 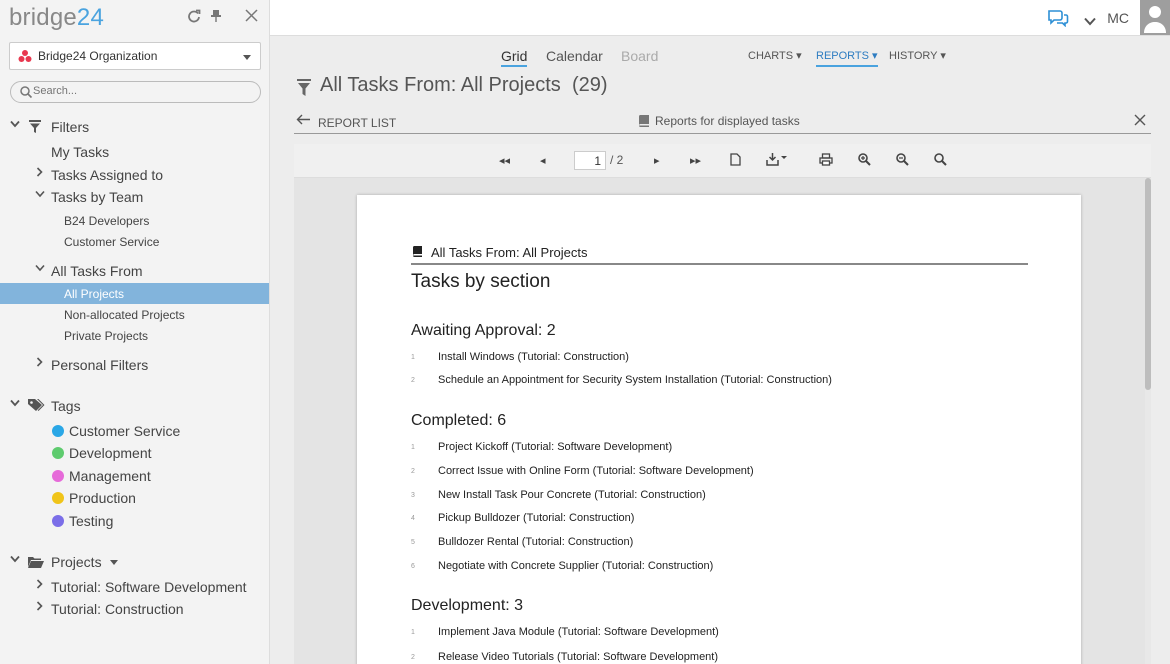 I want to click on filter-tasks-by-team: Tasks by Team, so click(x=97, y=197).